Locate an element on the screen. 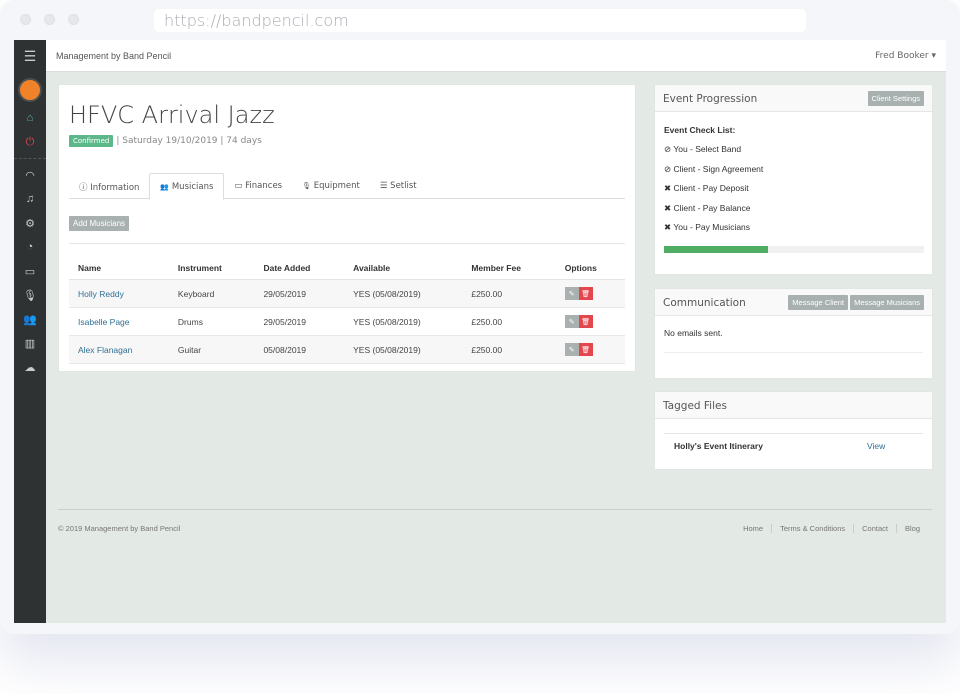  user-menu: Fred Booker ▾ is located at coordinates (905, 56).